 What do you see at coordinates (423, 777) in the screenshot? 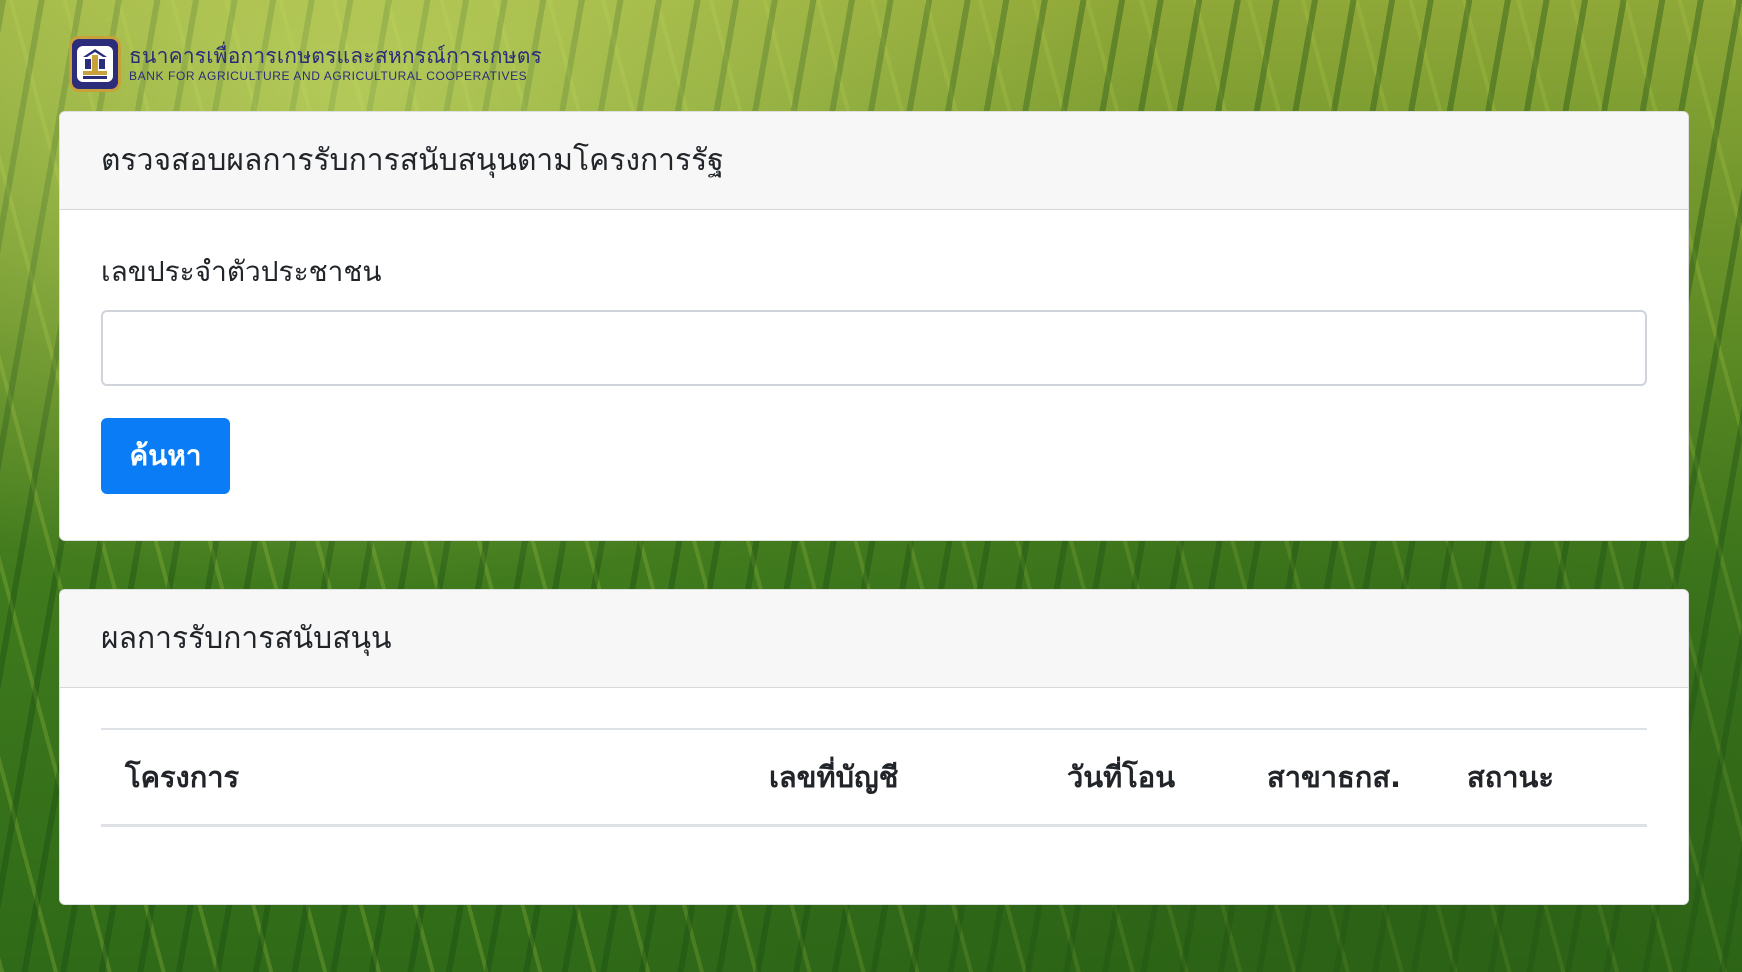
I see `column-header-project: โครงการ` at bounding box center [423, 777].